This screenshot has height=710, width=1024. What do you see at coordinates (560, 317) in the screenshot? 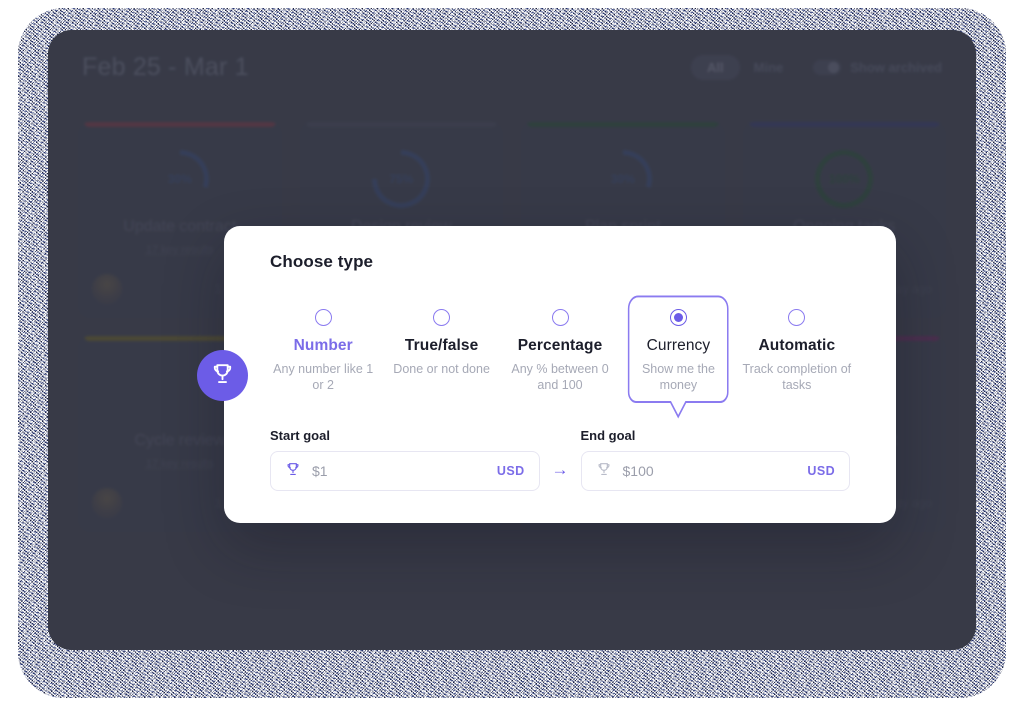
I see `radio-percentage` at bounding box center [560, 317].